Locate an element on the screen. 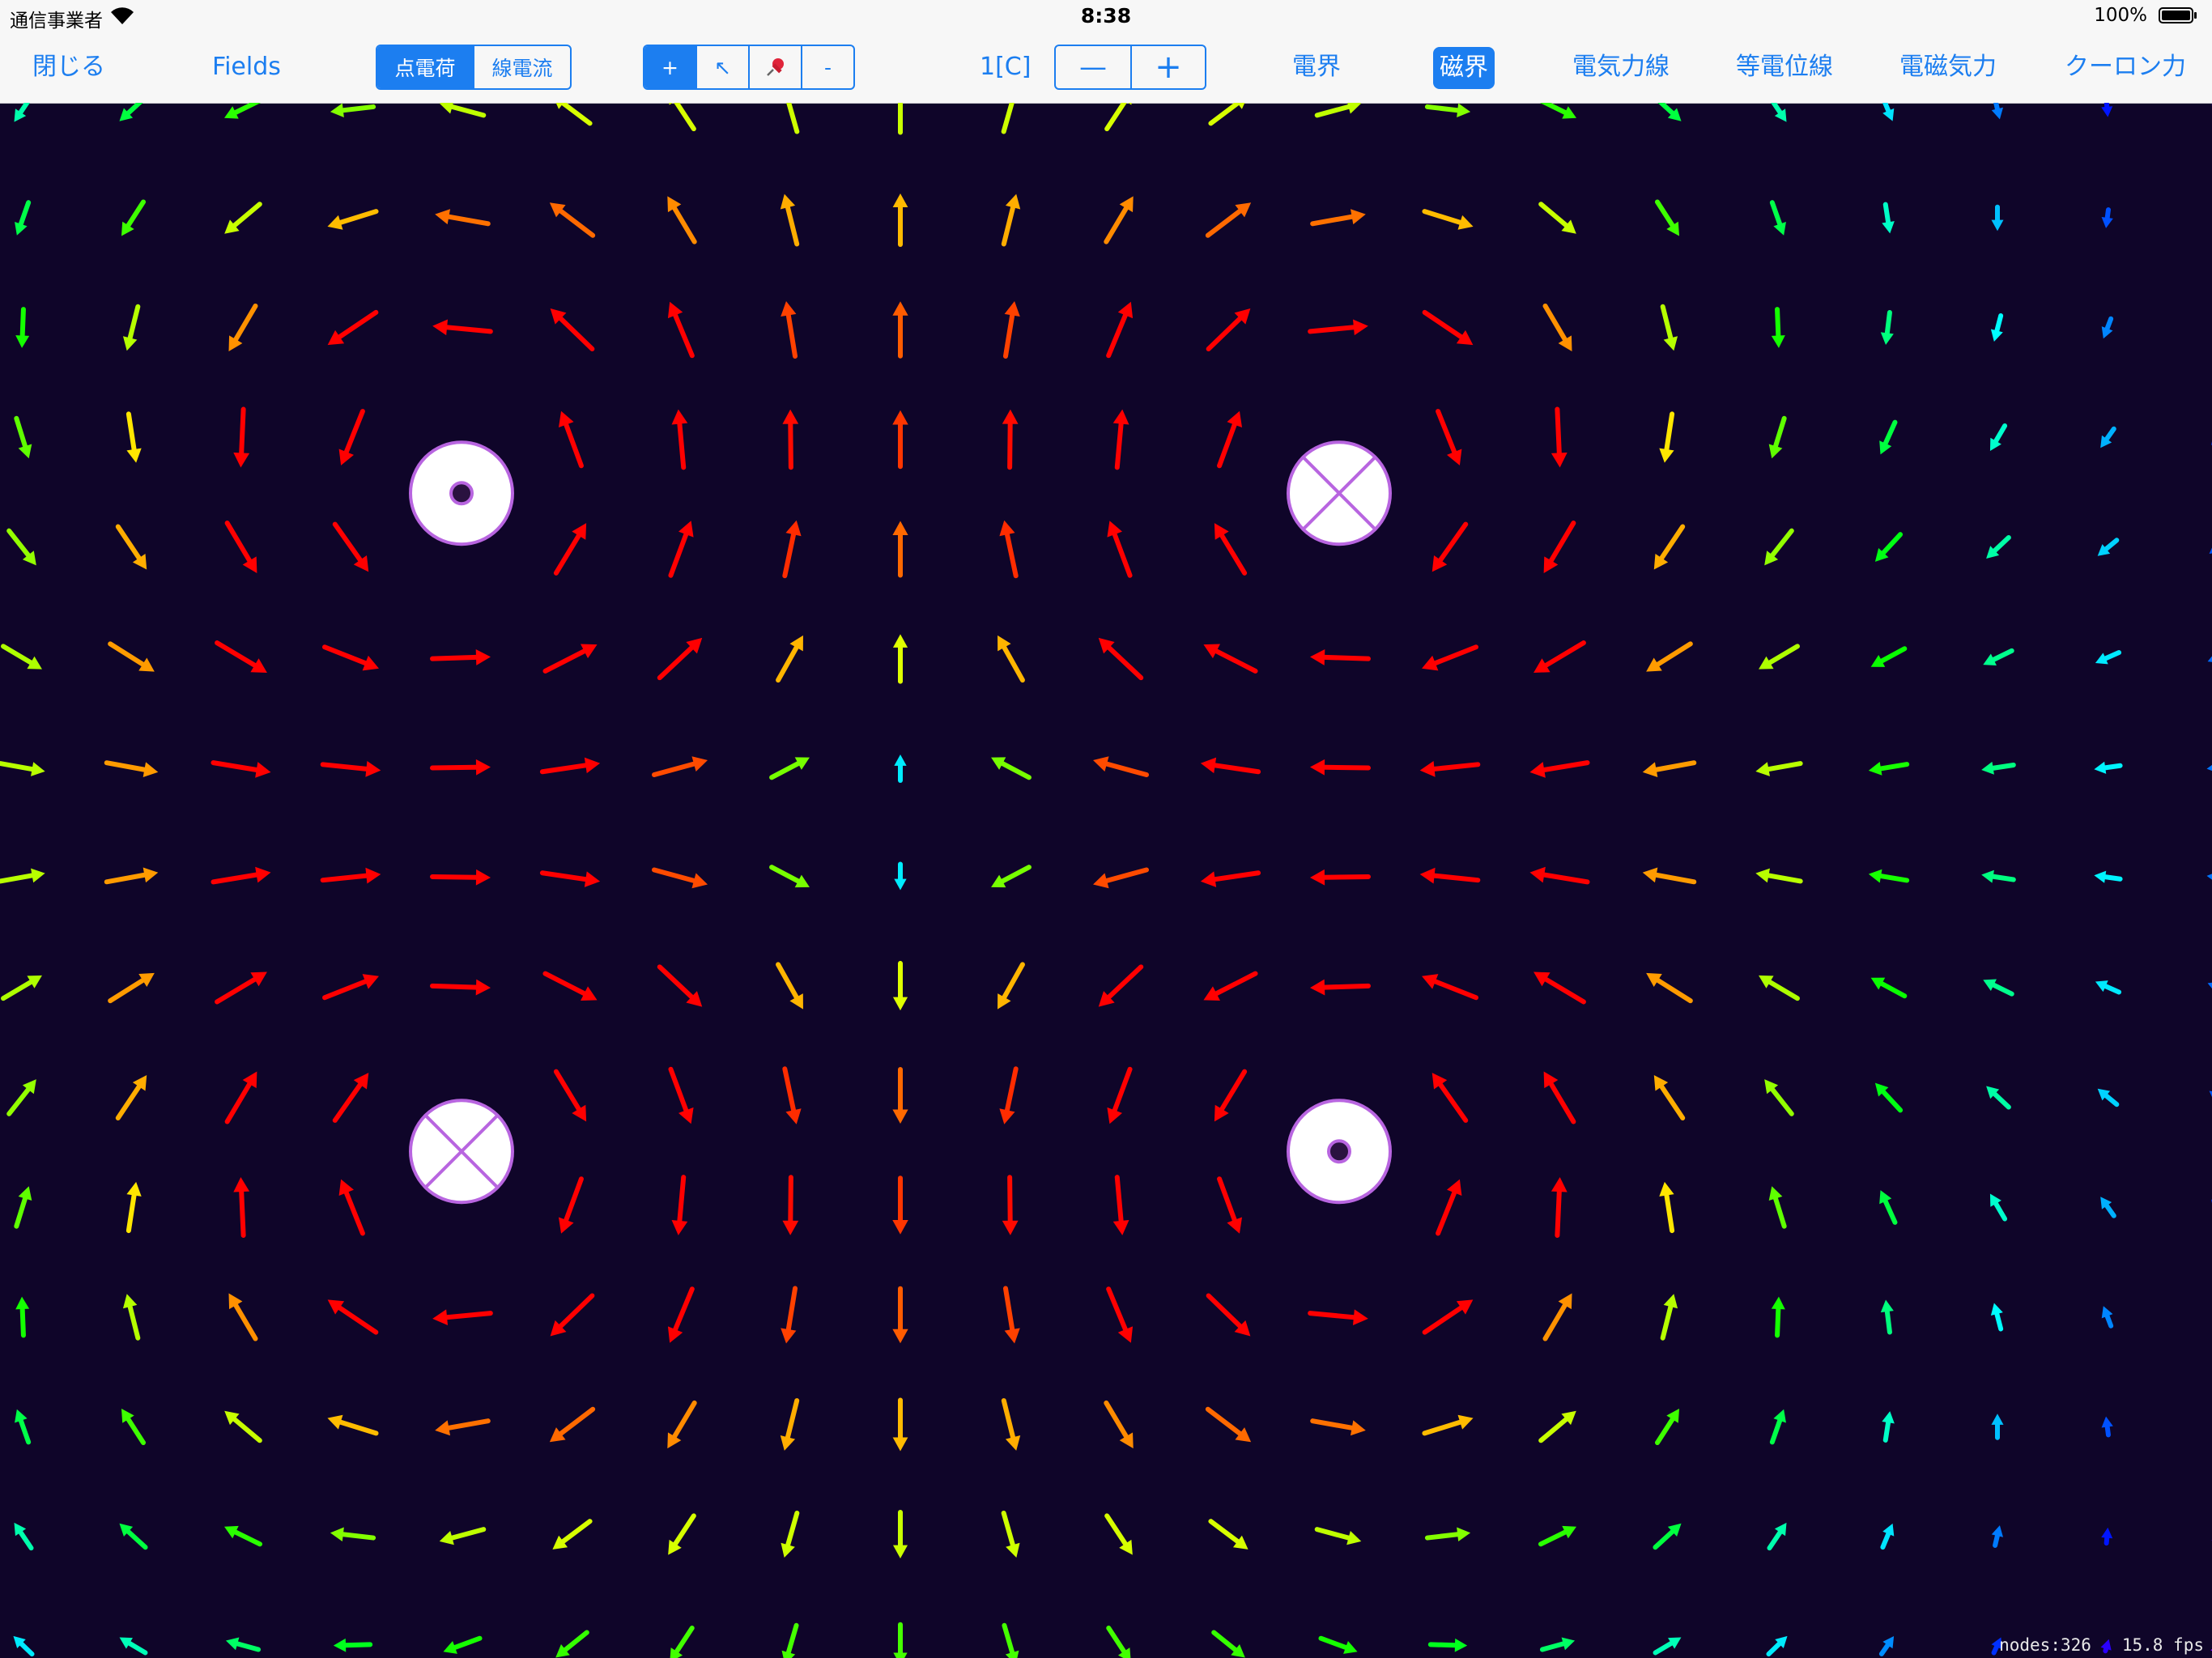  magnetic-field-button: 磁界 is located at coordinates (1464, 68).